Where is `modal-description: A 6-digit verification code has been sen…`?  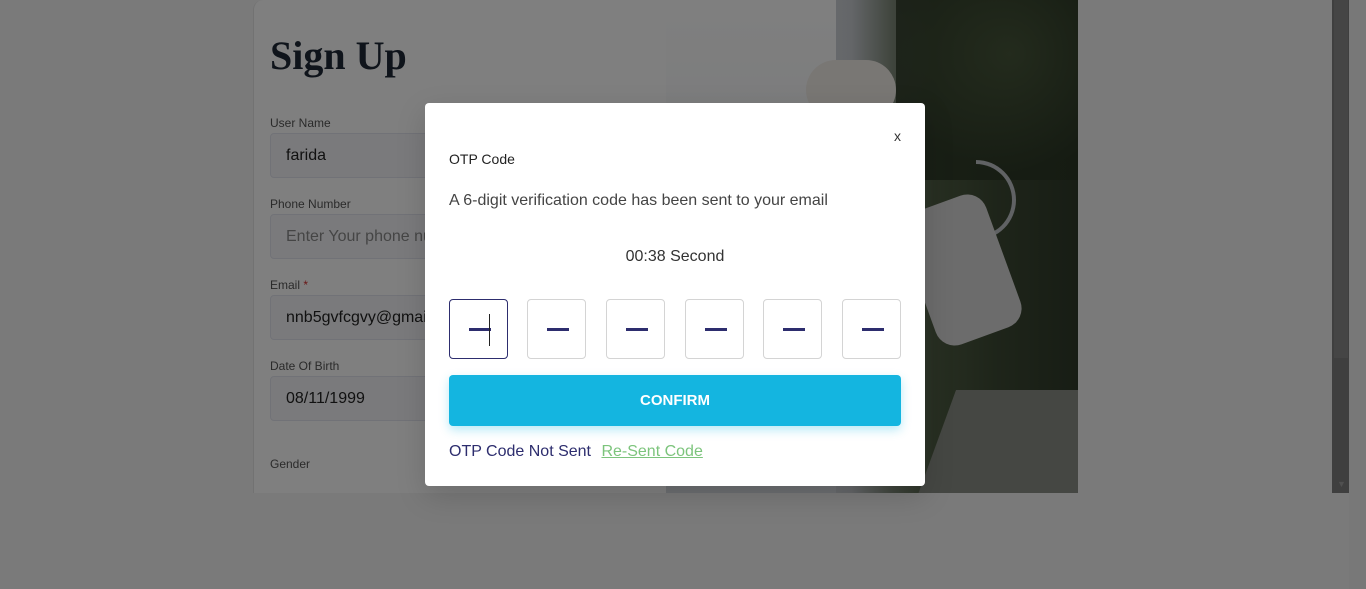
modal-description: A 6-digit verification code has been sen… is located at coordinates (638, 200).